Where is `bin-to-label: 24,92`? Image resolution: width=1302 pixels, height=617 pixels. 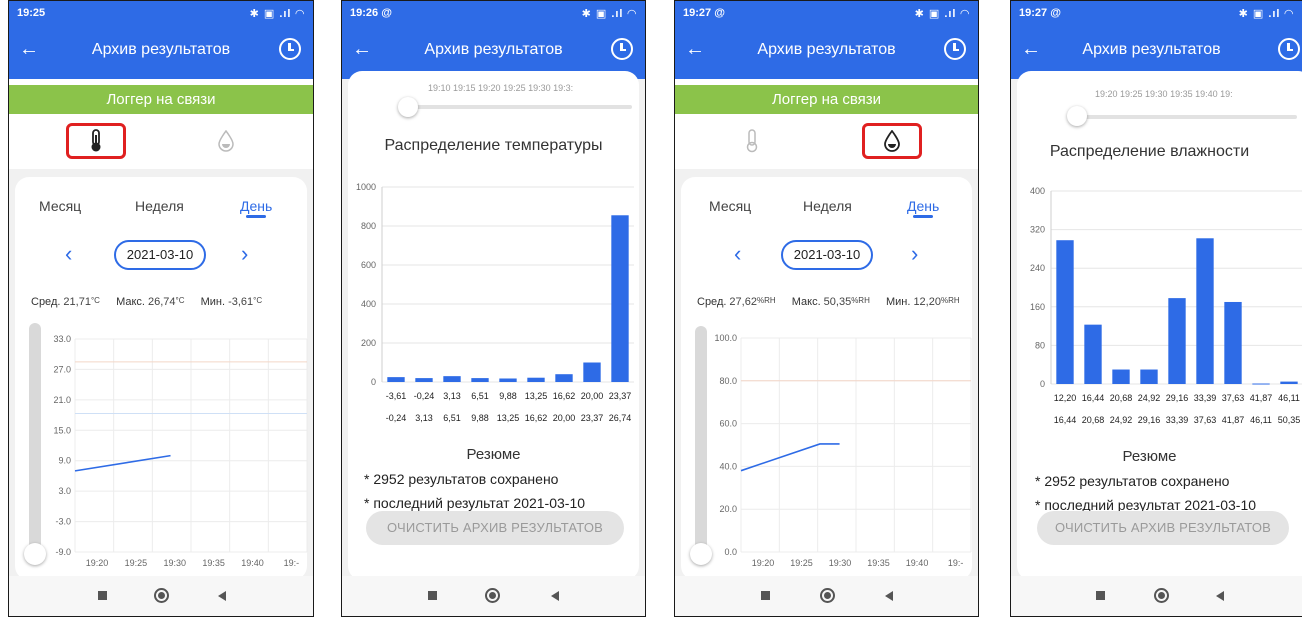 bin-to-label: 24,92 is located at coordinates (1121, 420).